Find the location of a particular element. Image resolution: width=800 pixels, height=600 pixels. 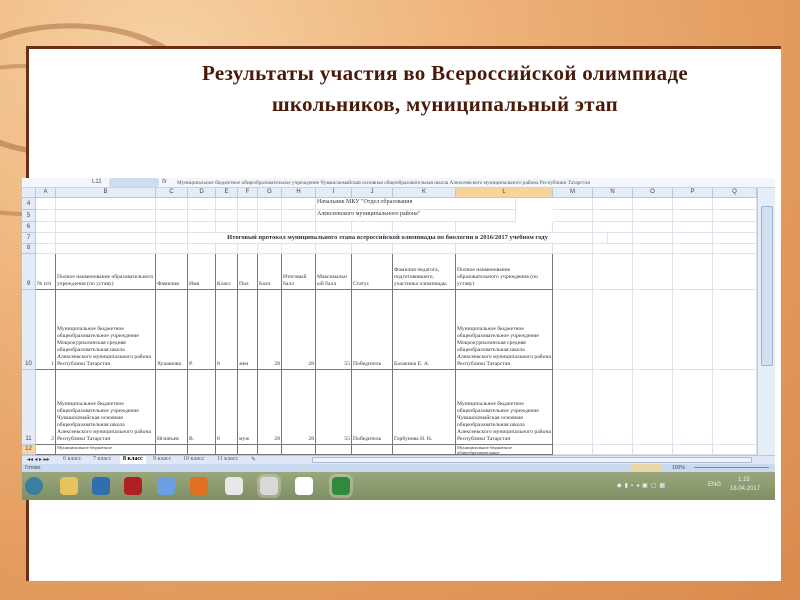

table-header-cell: Статус is located at coordinates (372, 272).